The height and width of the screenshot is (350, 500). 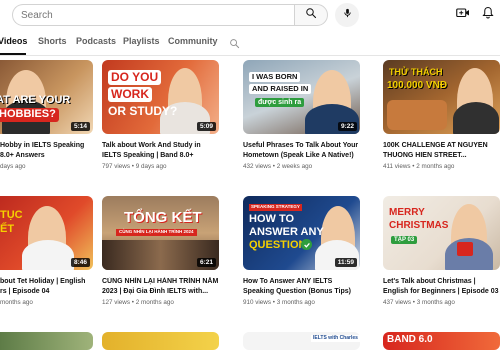 I want to click on video-duration: 8:46, so click(x=80, y=262).